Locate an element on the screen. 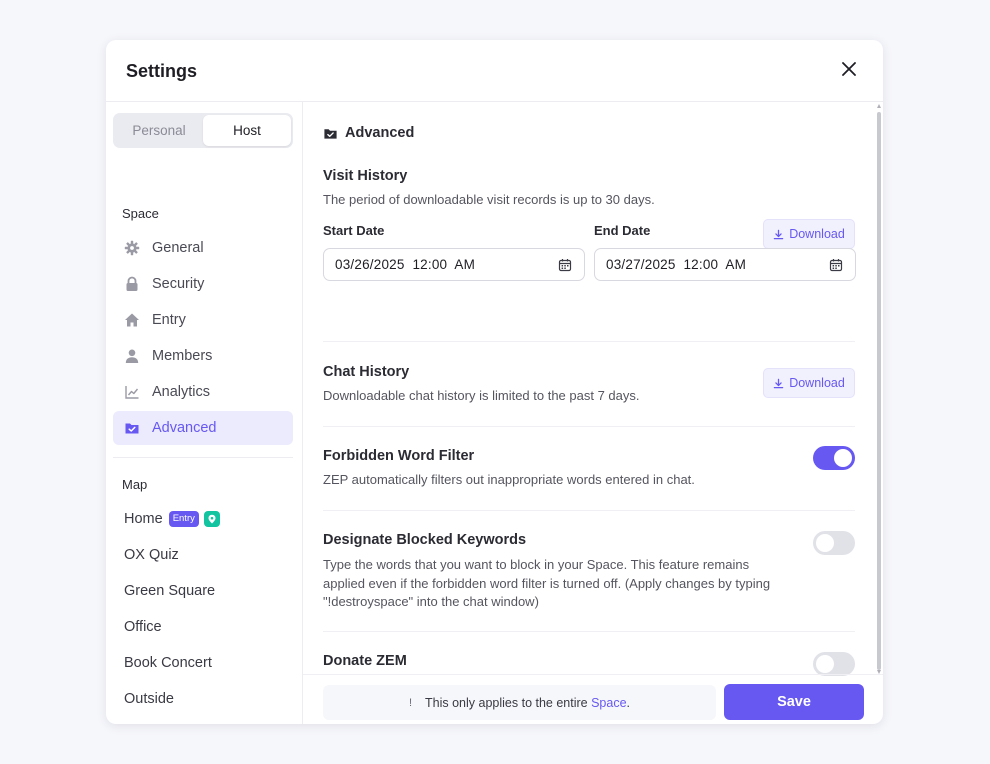 This screenshot has width=990, height=764. map-item-label: Home is located at coordinates (143, 519).